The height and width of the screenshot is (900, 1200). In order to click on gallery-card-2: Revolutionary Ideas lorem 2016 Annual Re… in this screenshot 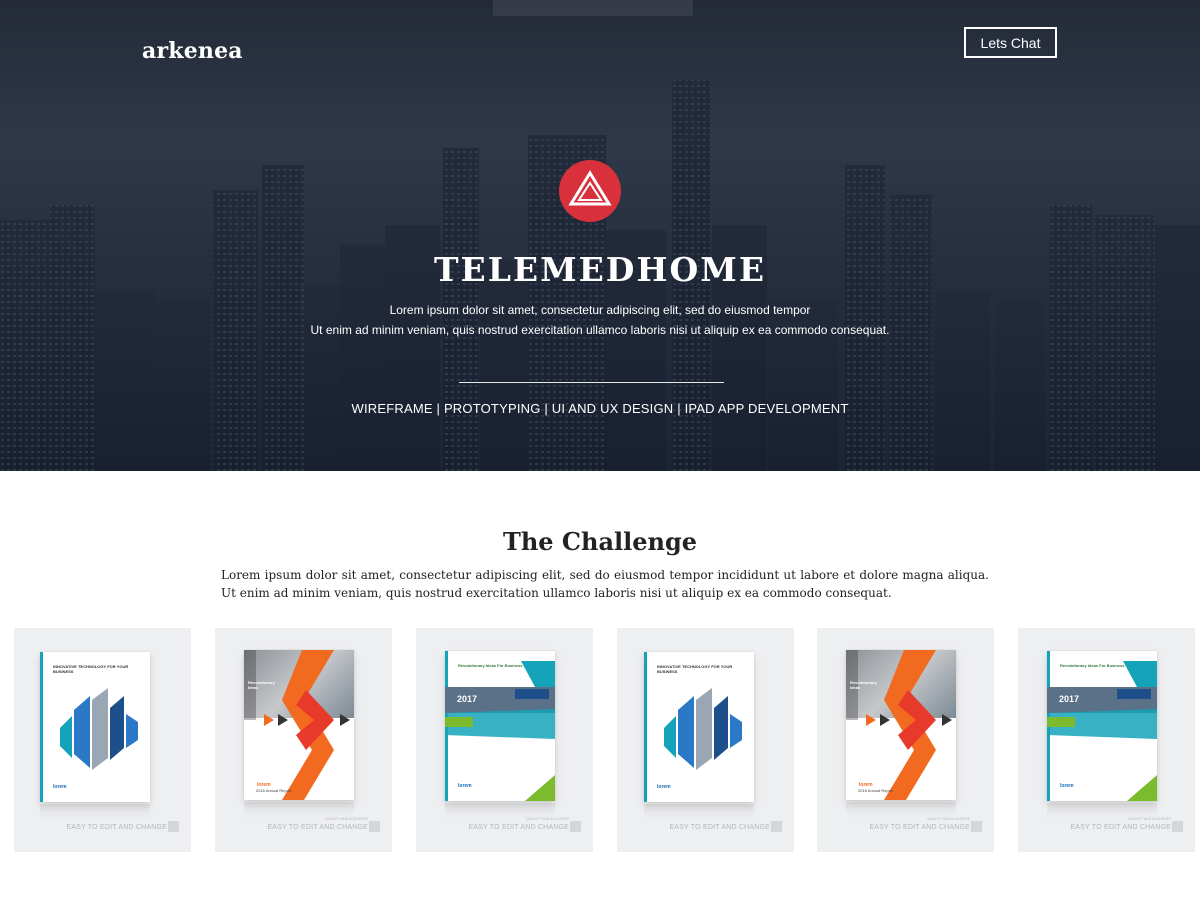, I will do `click(303, 740)`.